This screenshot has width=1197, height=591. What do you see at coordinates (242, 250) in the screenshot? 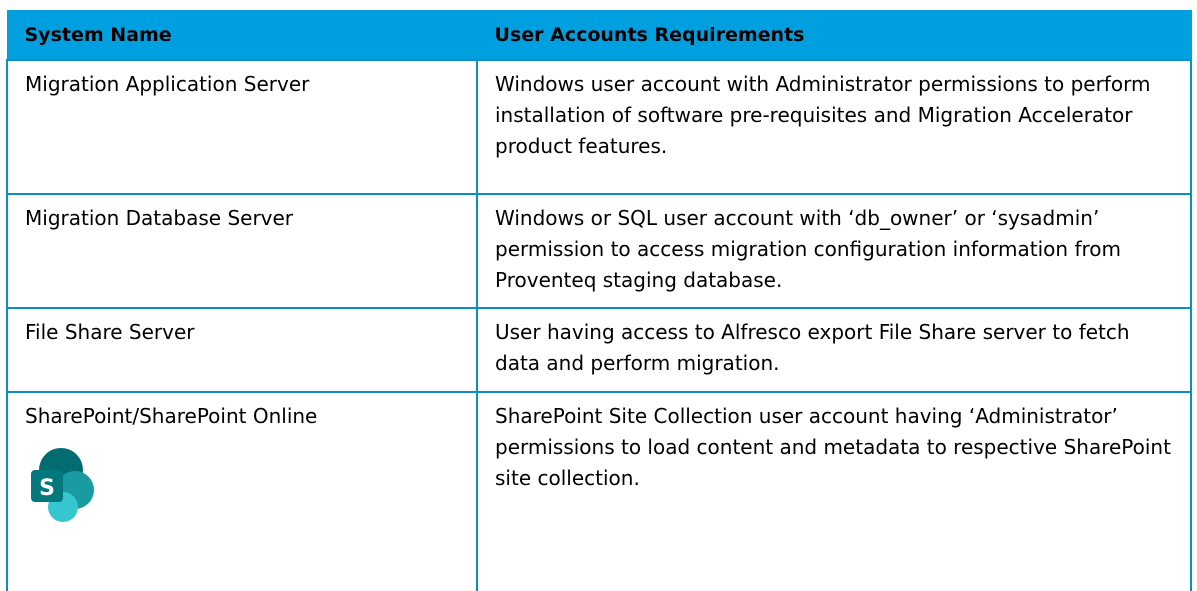
I see `system-name-cell: Migration Database Server` at bounding box center [242, 250].